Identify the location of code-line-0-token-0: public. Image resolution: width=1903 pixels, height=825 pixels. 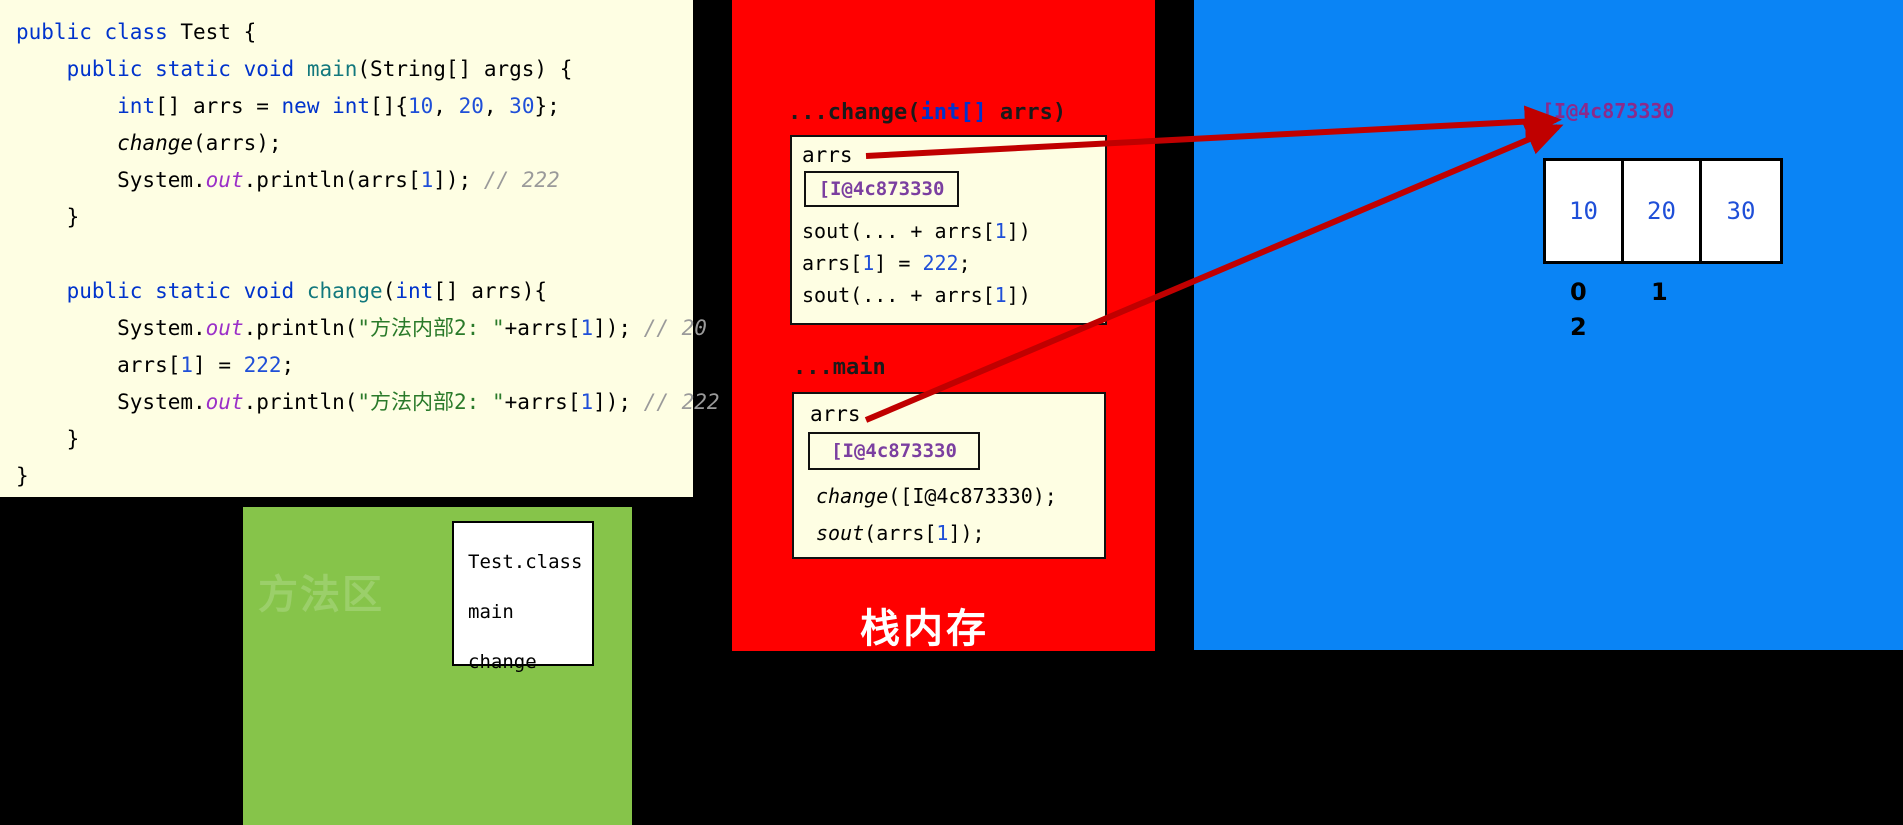
(60, 32).